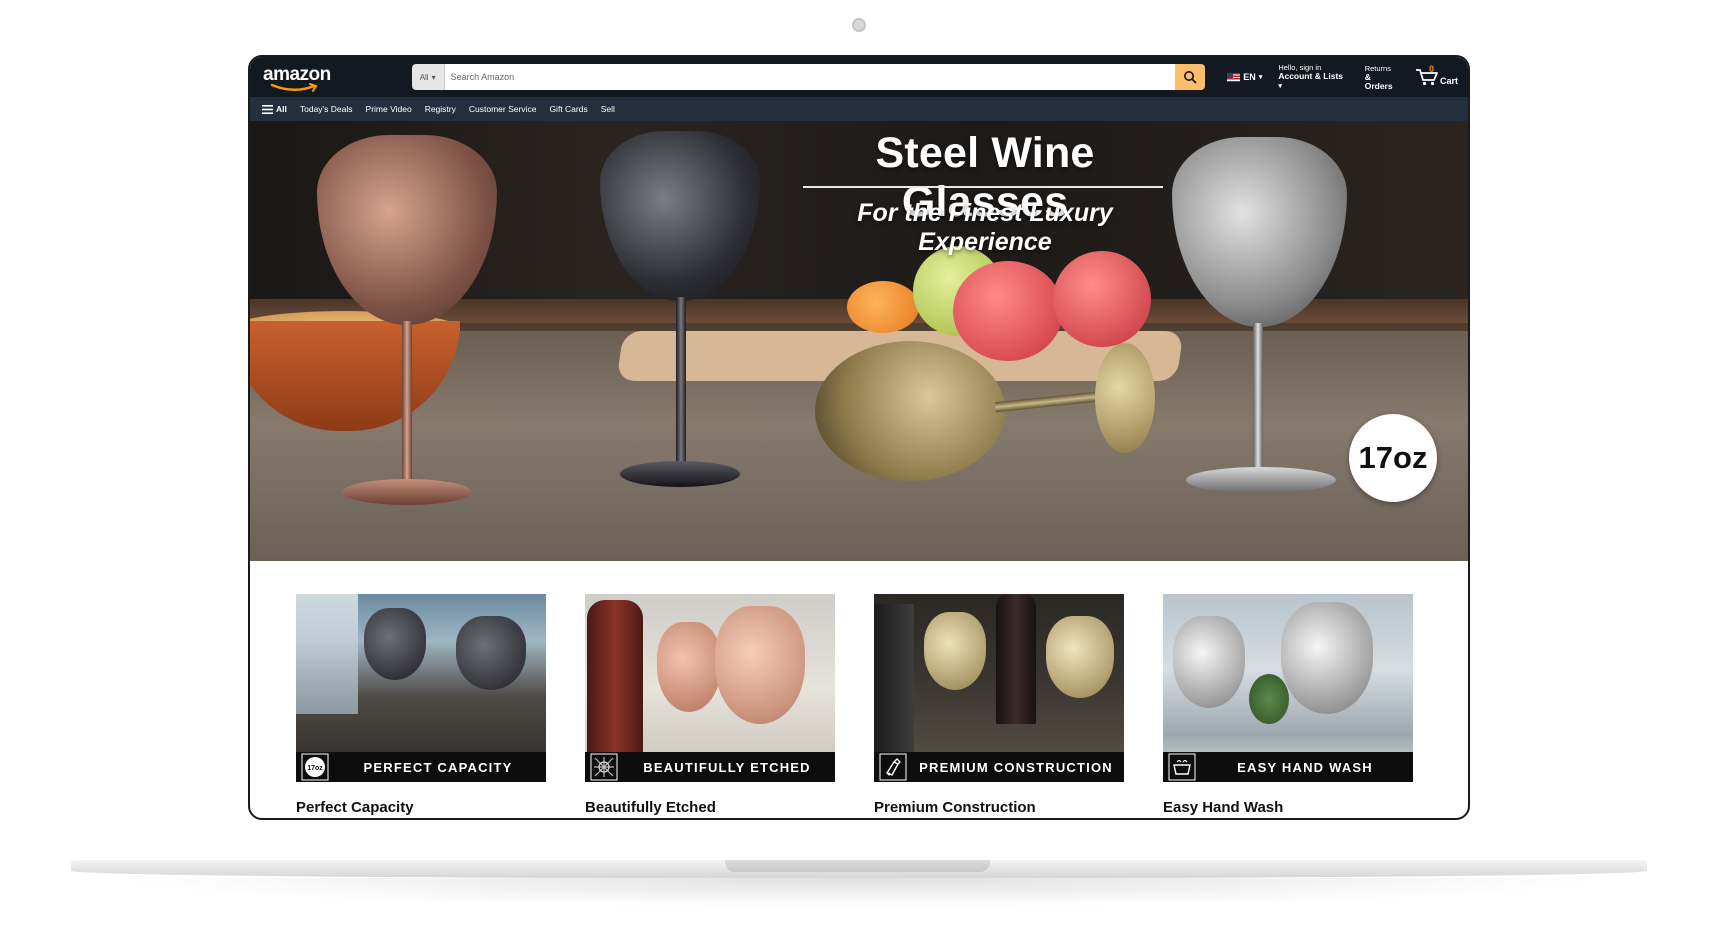 This screenshot has height=932, width=1715. I want to click on silver-glass-base, so click(1261, 480).